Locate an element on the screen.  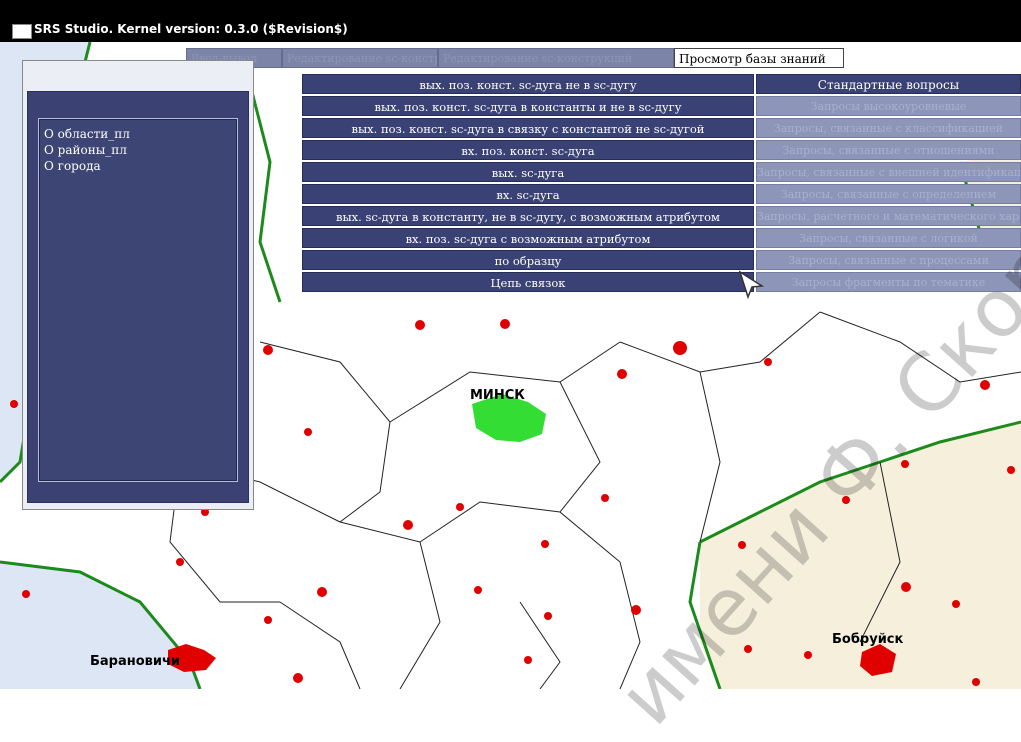
app-icon is located at coordinates (22, 31).